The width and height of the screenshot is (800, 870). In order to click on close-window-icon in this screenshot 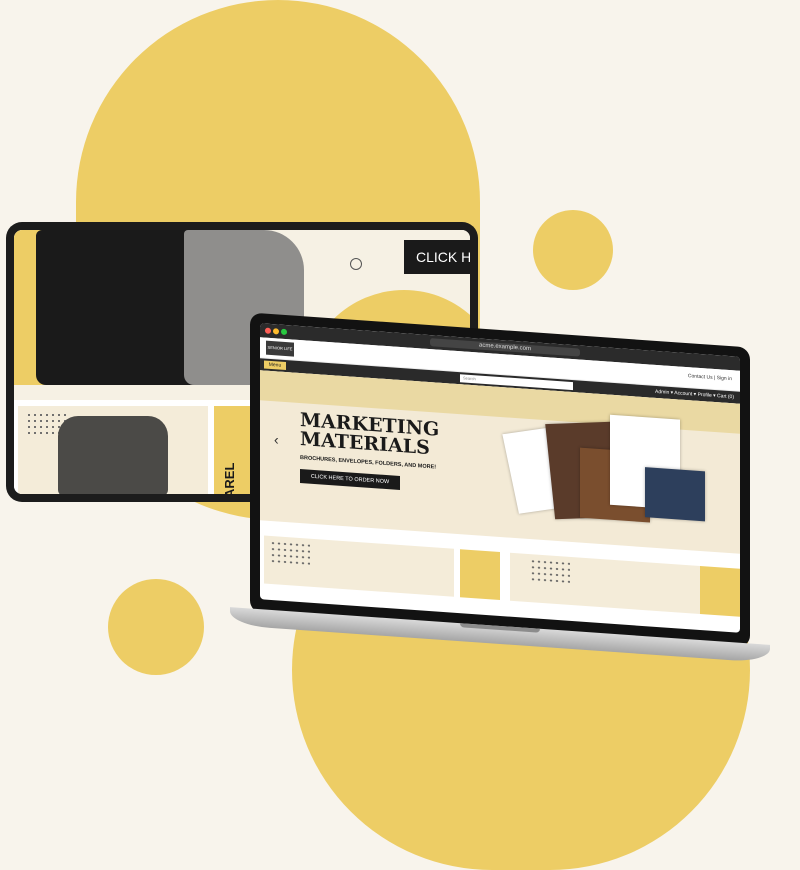, I will do `click(268, 330)`.